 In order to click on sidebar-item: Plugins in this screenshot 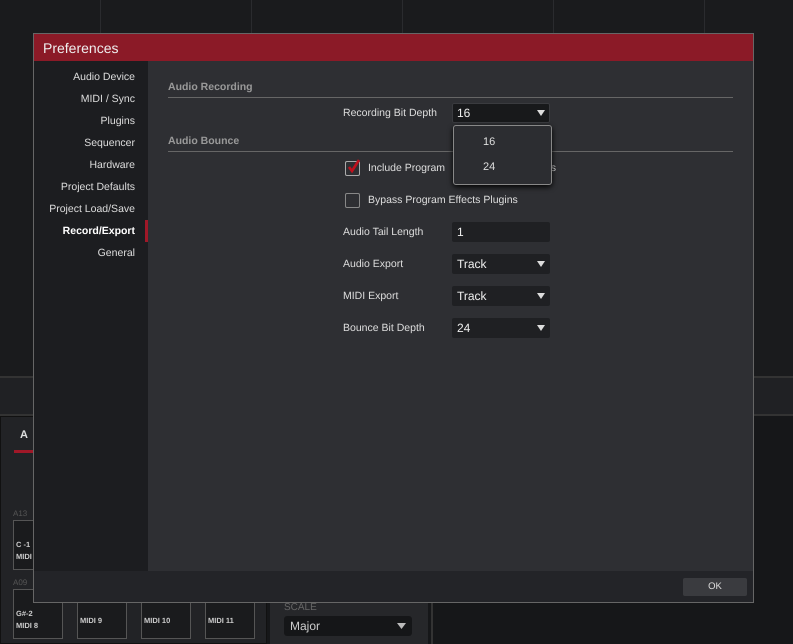, I will do `click(91, 121)`.